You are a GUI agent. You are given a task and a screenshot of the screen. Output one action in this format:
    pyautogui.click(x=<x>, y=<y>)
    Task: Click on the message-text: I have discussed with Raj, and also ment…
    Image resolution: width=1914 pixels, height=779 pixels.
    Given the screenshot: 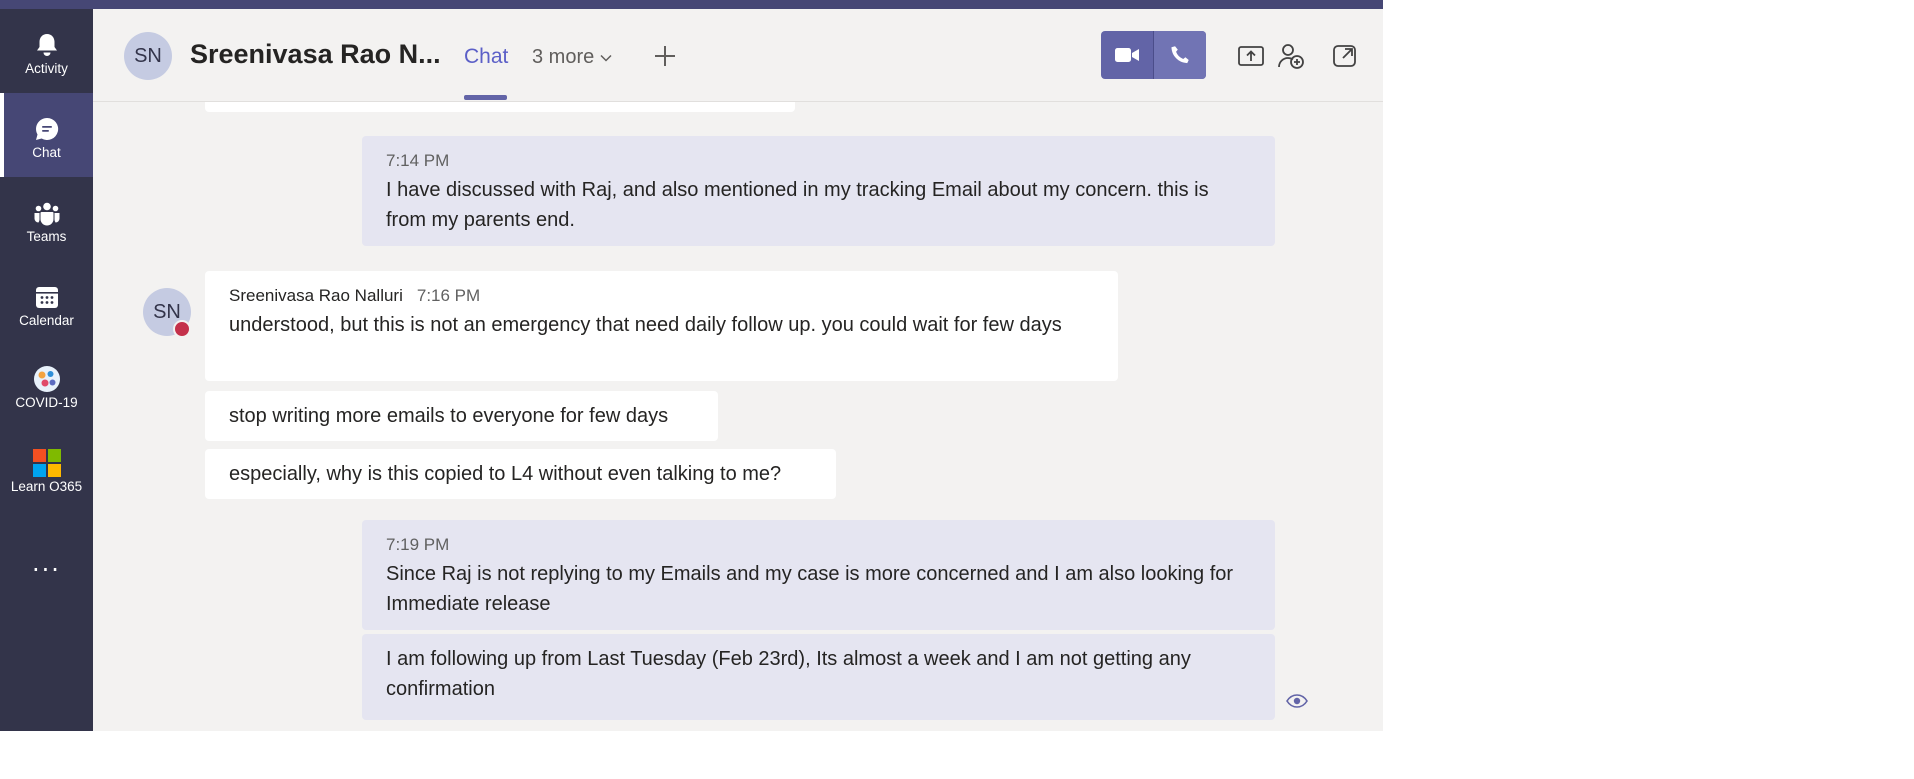 What is the action you would take?
    pyautogui.click(x=797, y=205)
    